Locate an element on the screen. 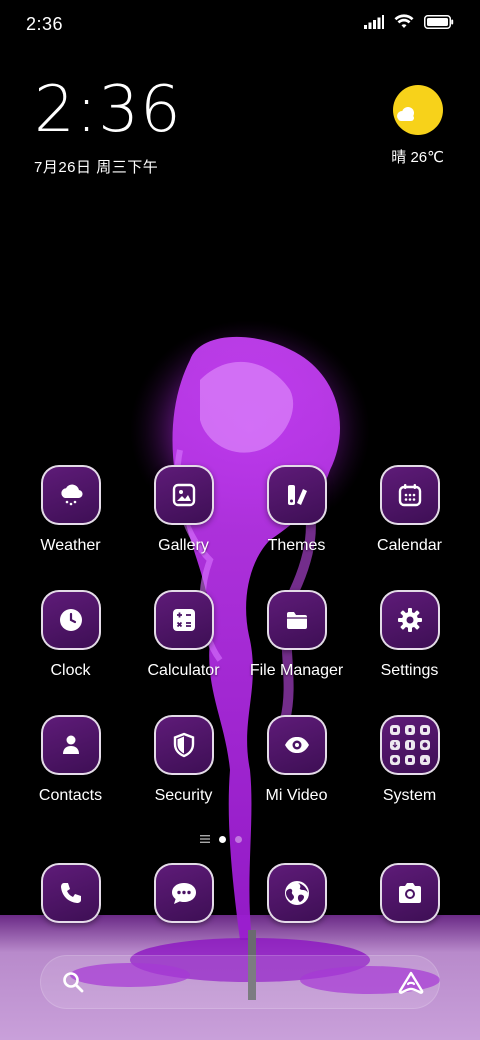 The height and width of the screenshot is (1040, 480). app-system-folder: System is located at coordinates (409, 760).